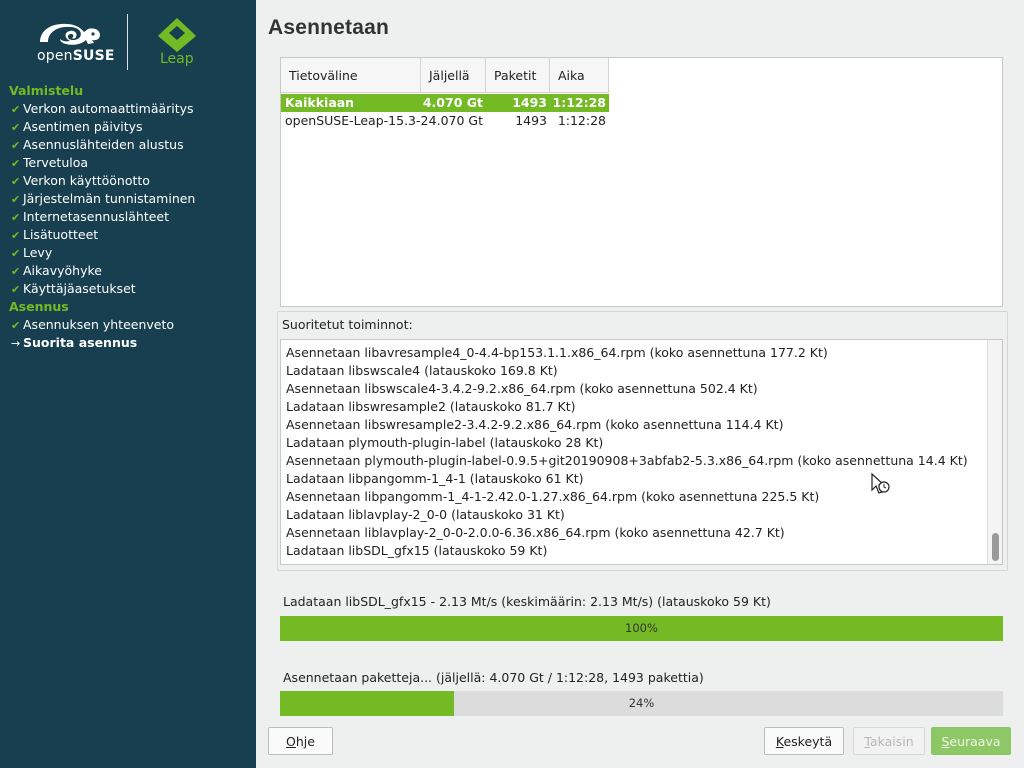 The height and width of the screenshot is (768, 1024). Describe the element at coordinates (880, 483) in the screenshot. I see `busy-cursor-icon` at that location.